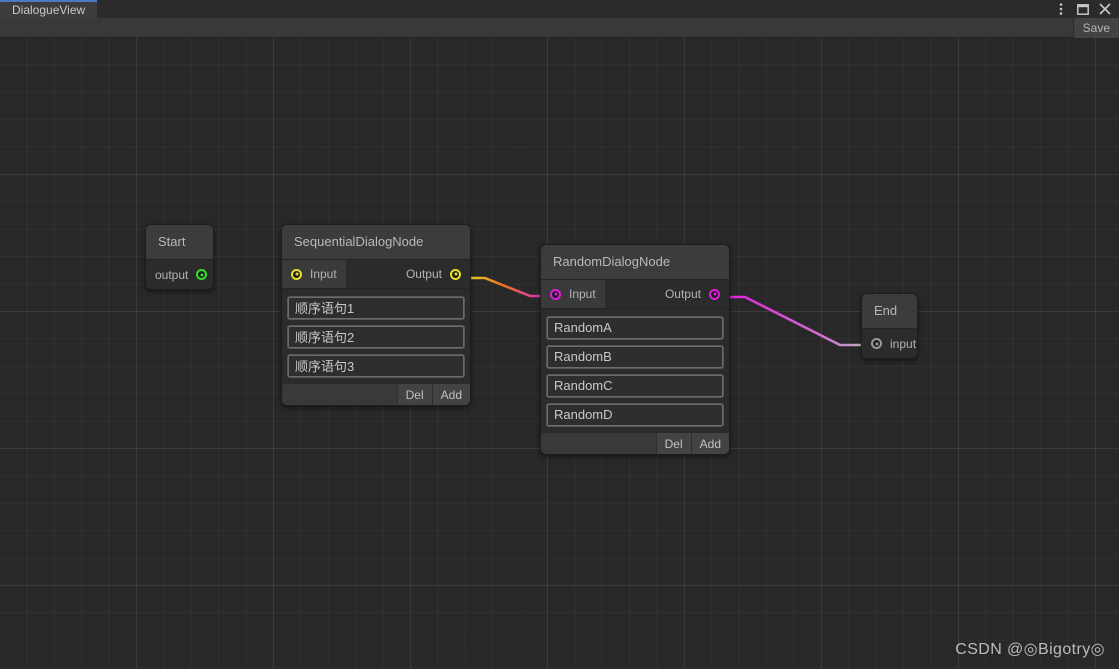 The height and width of the screenshot is (669, 1119). Describe the element at coordinates (323, 274) in the screenshot. I see `port-sequential-input-label: Input` at that location.